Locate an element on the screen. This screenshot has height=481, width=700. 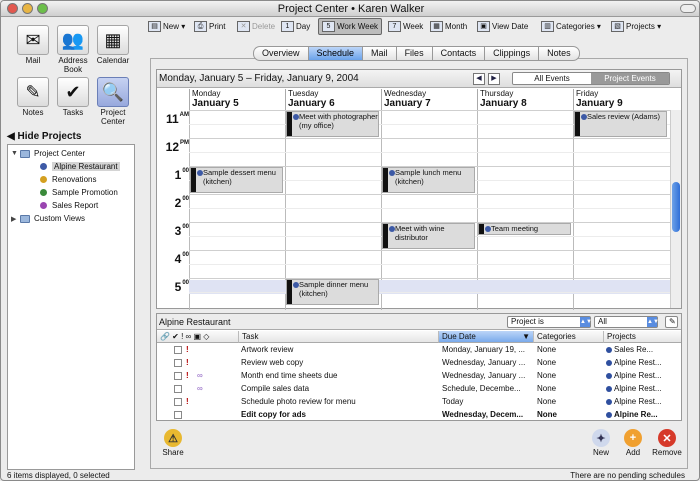
view-date-button: ▣ View Date is located at coordinates (502, 26).